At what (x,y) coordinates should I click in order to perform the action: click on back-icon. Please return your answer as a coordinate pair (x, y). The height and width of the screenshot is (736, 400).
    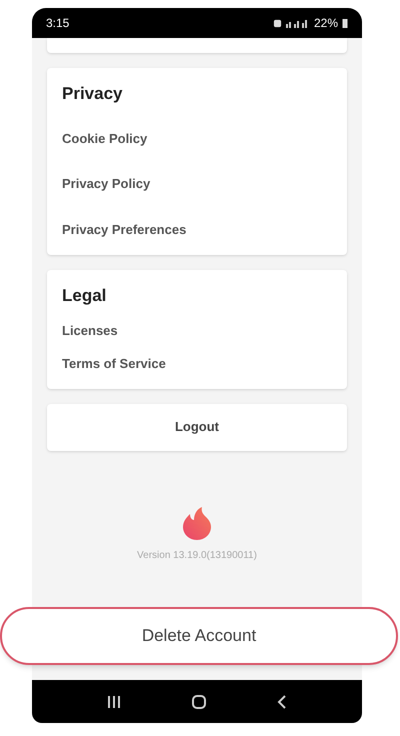
    Looking at the image, I should click on (282, 701).